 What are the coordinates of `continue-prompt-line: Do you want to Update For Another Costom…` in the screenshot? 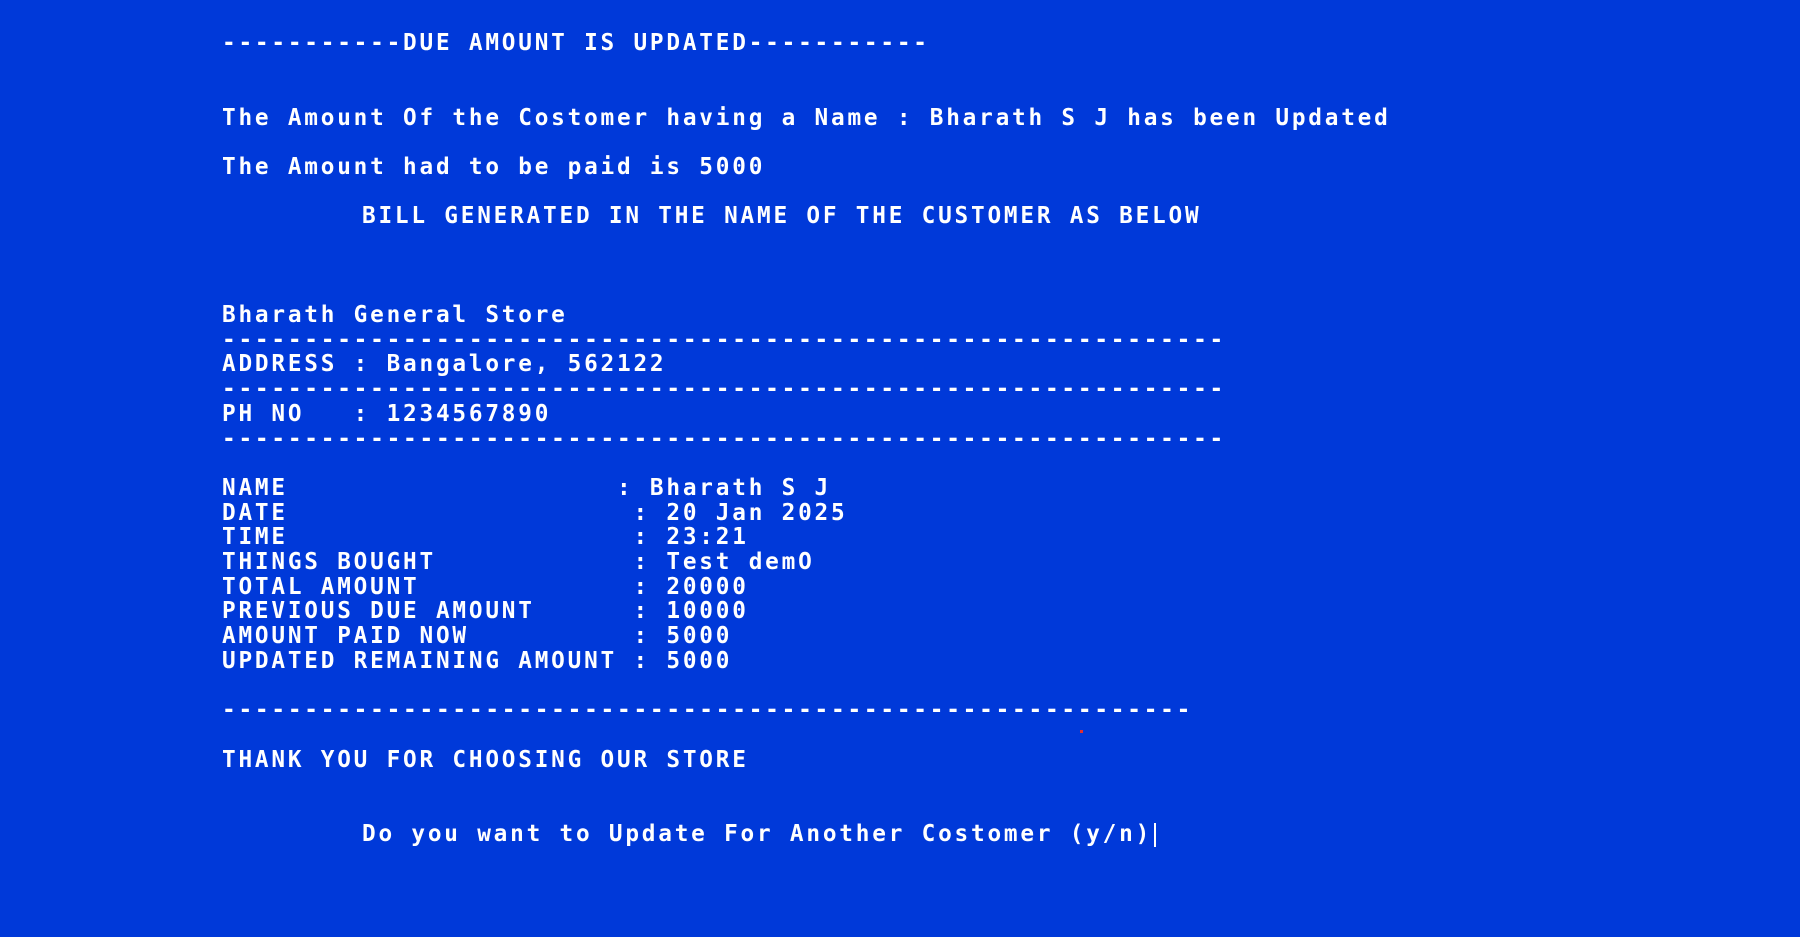 It's located at (759, 834).